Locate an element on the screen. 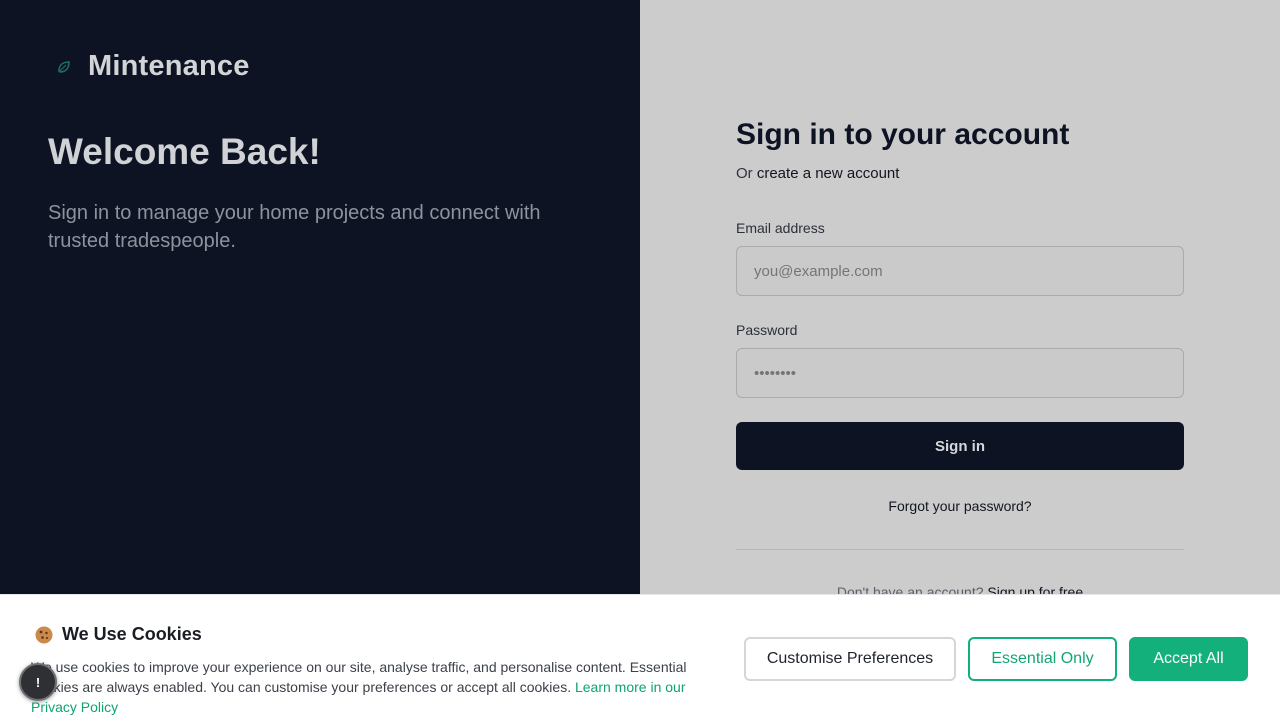 The height and width of the screenshot is (720, 1280). welcome-heading: Welcome Back! is located at coordinates (184, 151).